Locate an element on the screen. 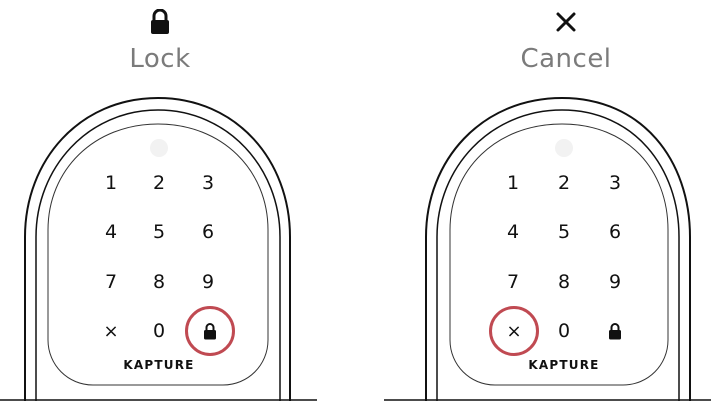 This screenshot has width=711, height=401. lock-icon is located at coordinates (615, 330).